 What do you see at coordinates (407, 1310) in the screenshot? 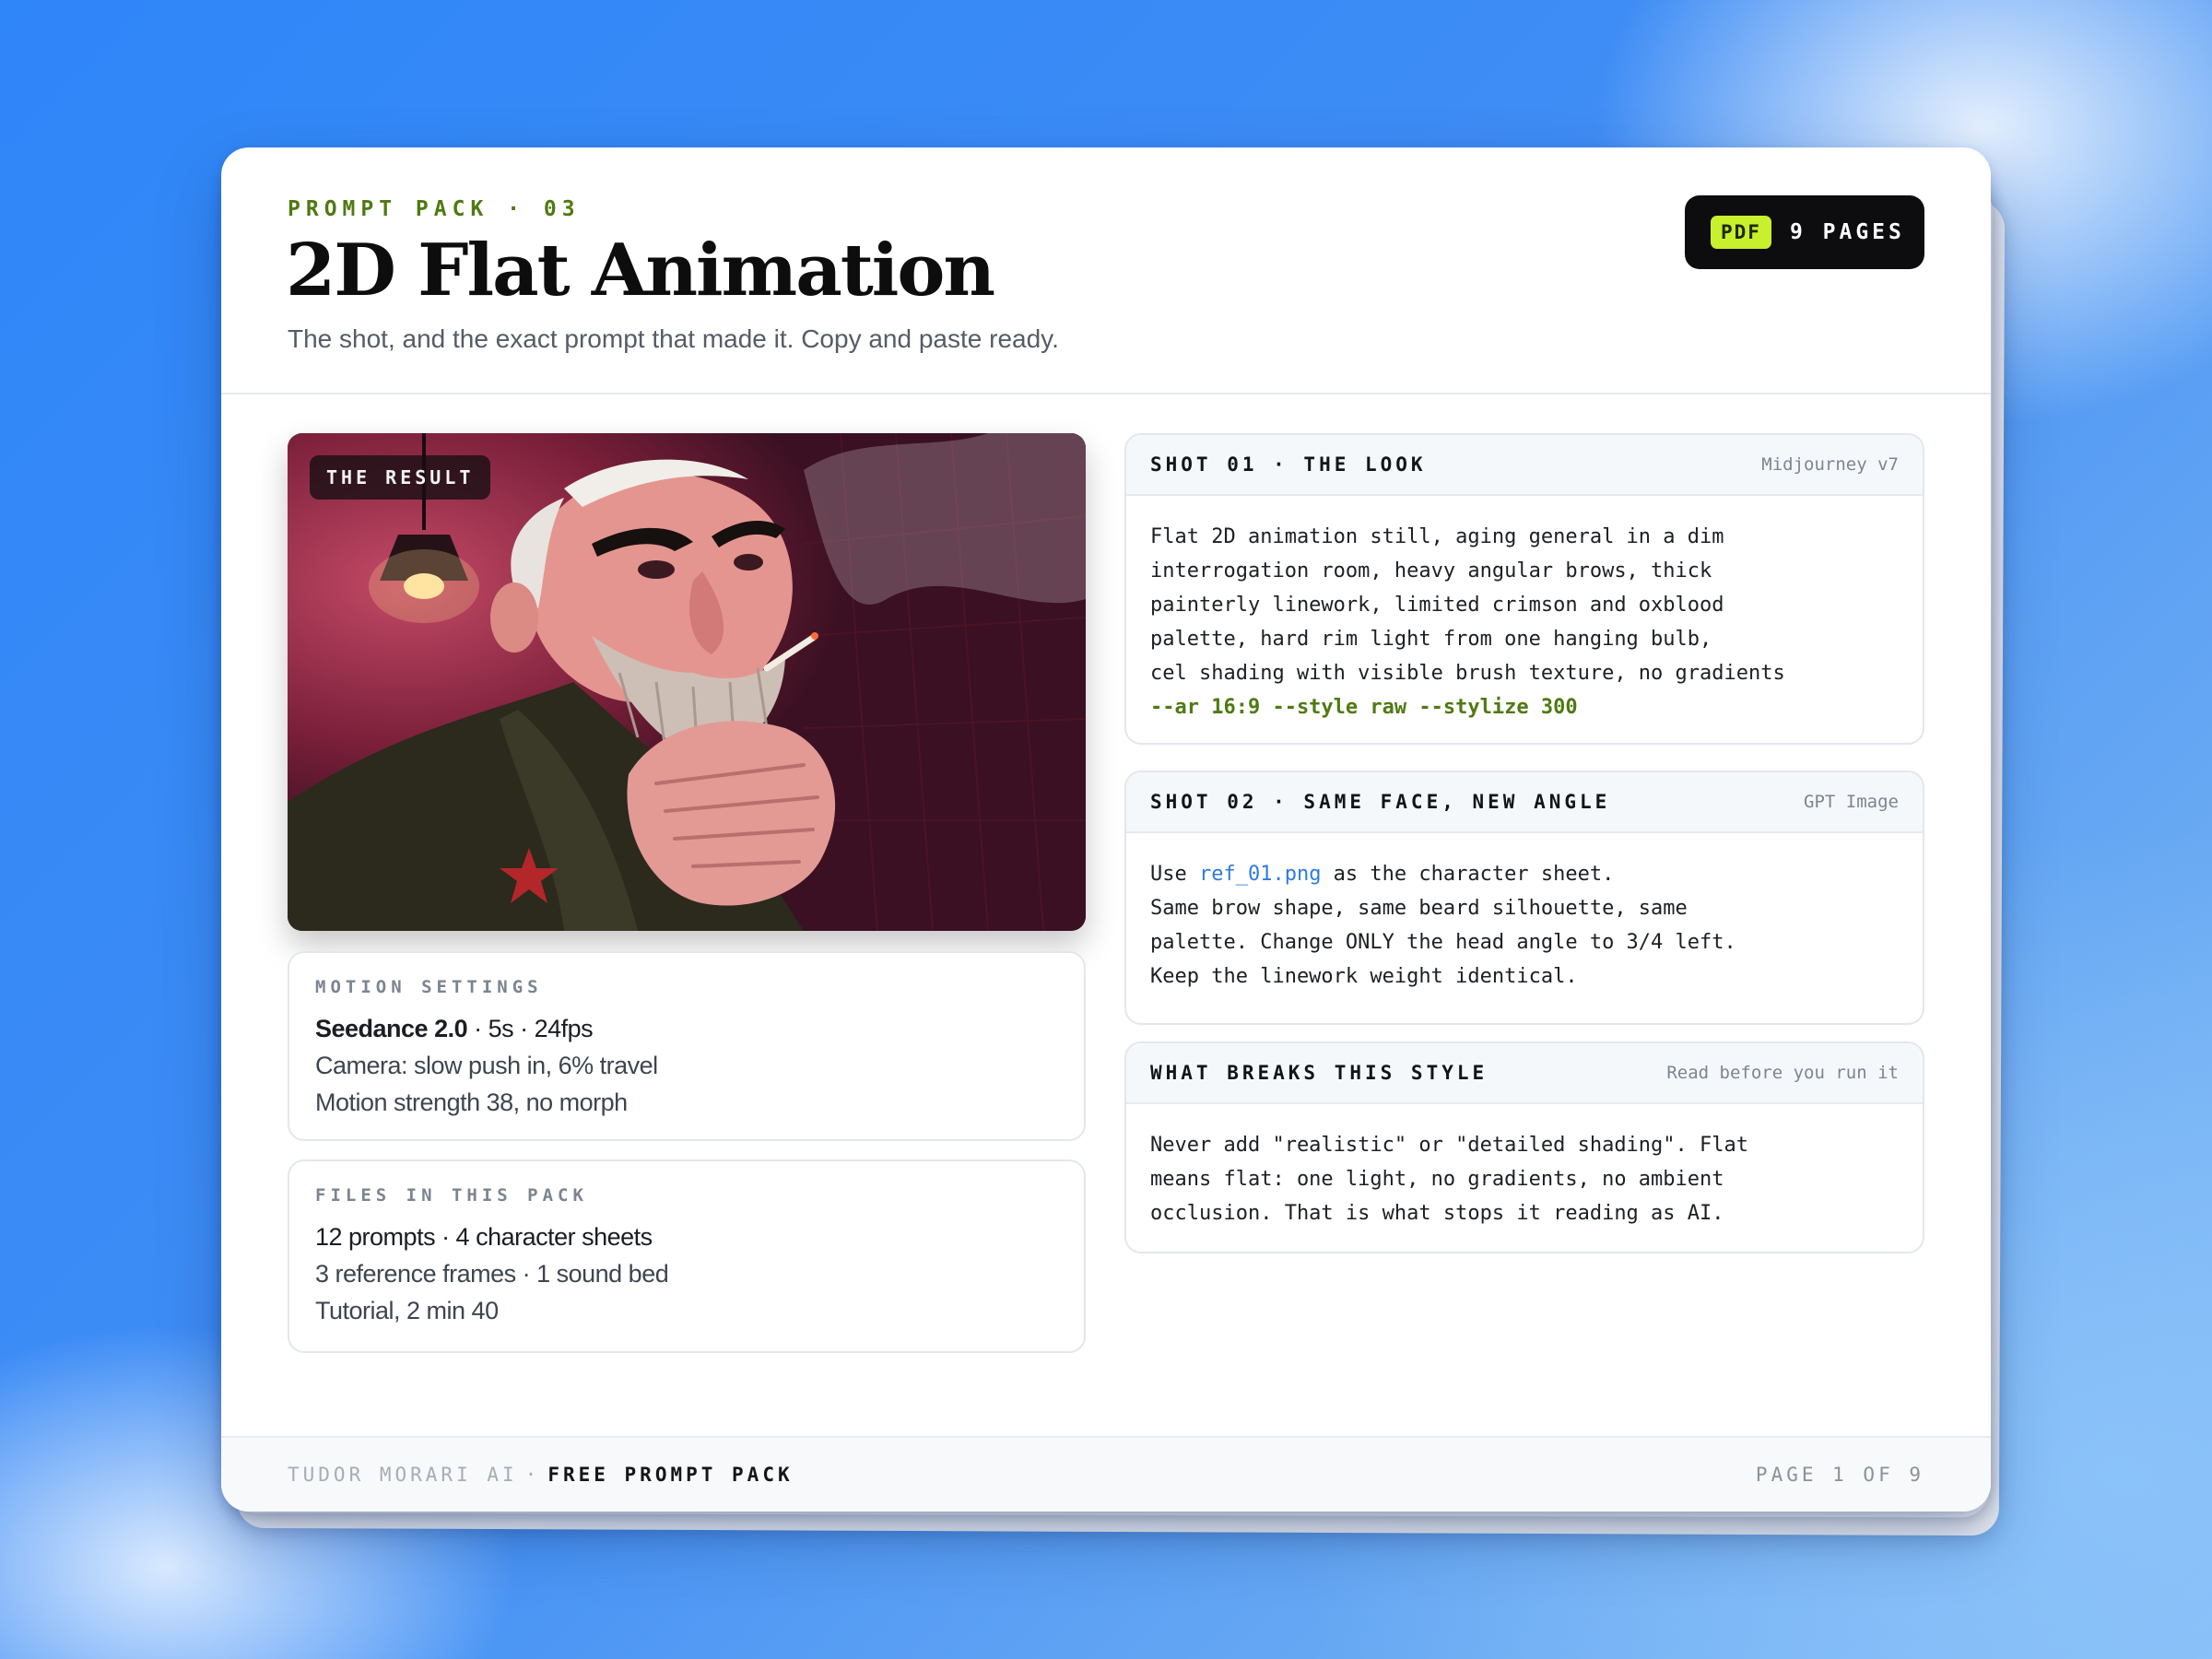
I see `files-line-3: Tutorial, 2 min 40` at bounding box center [407, 1310].